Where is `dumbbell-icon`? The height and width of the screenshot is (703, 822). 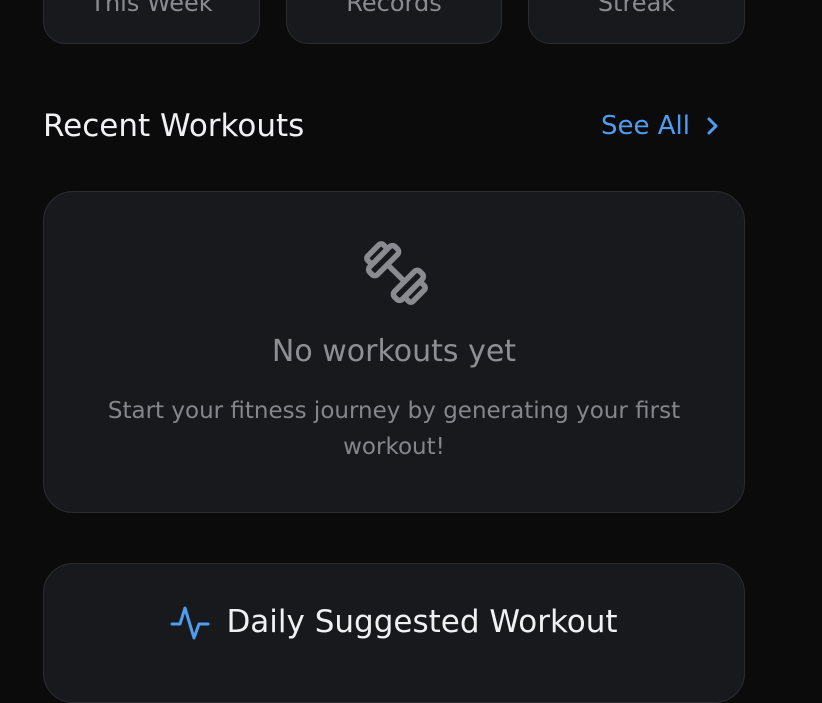 dumbbell-icon is located at coordinates (396, 273).